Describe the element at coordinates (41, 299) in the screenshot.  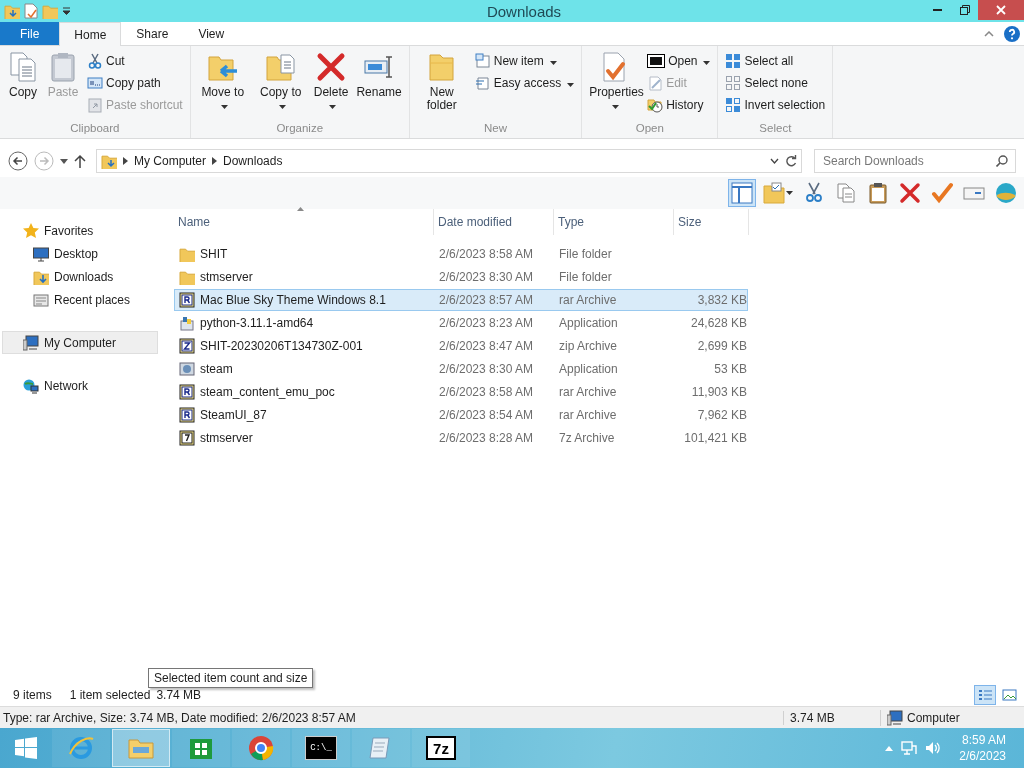
I see `recent-places-icon` at that location.